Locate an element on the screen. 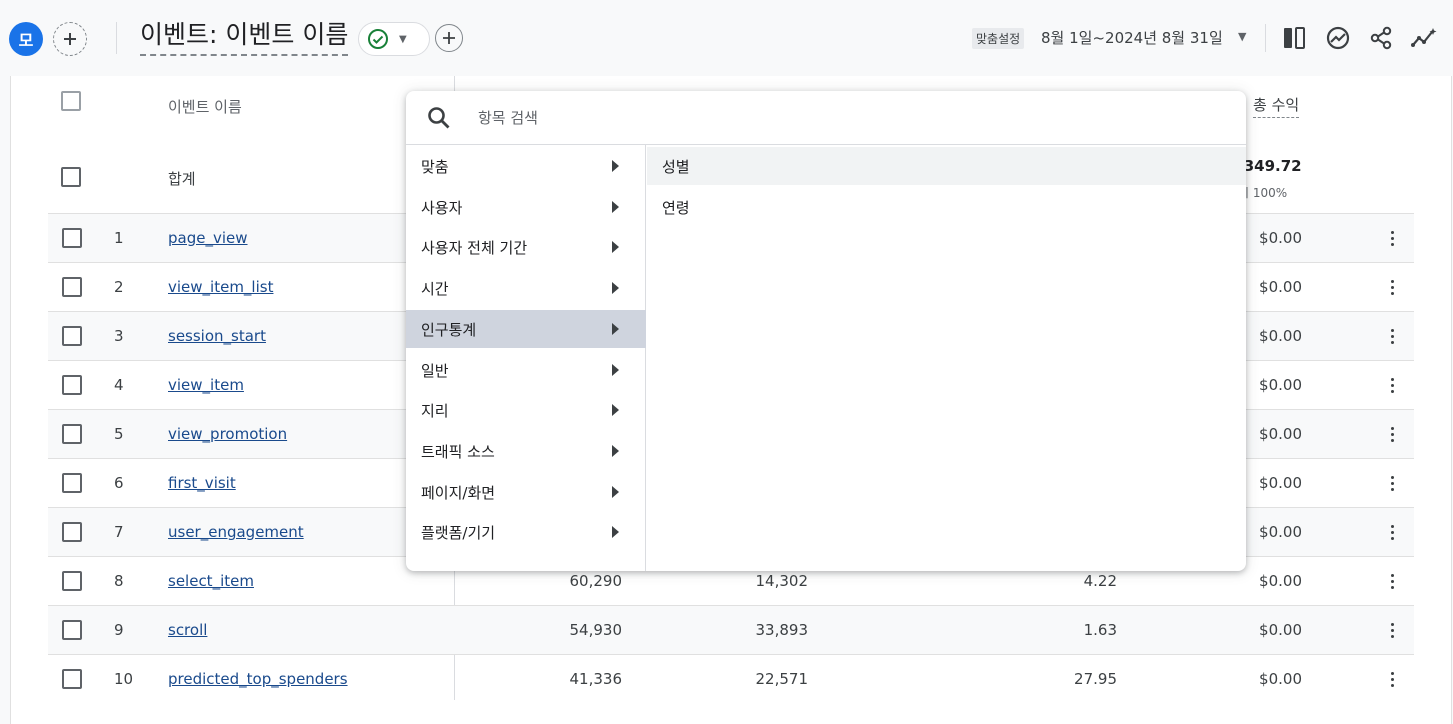 The image size is (1453, 724). avatar: 모 is located at coordinates (26, 39).